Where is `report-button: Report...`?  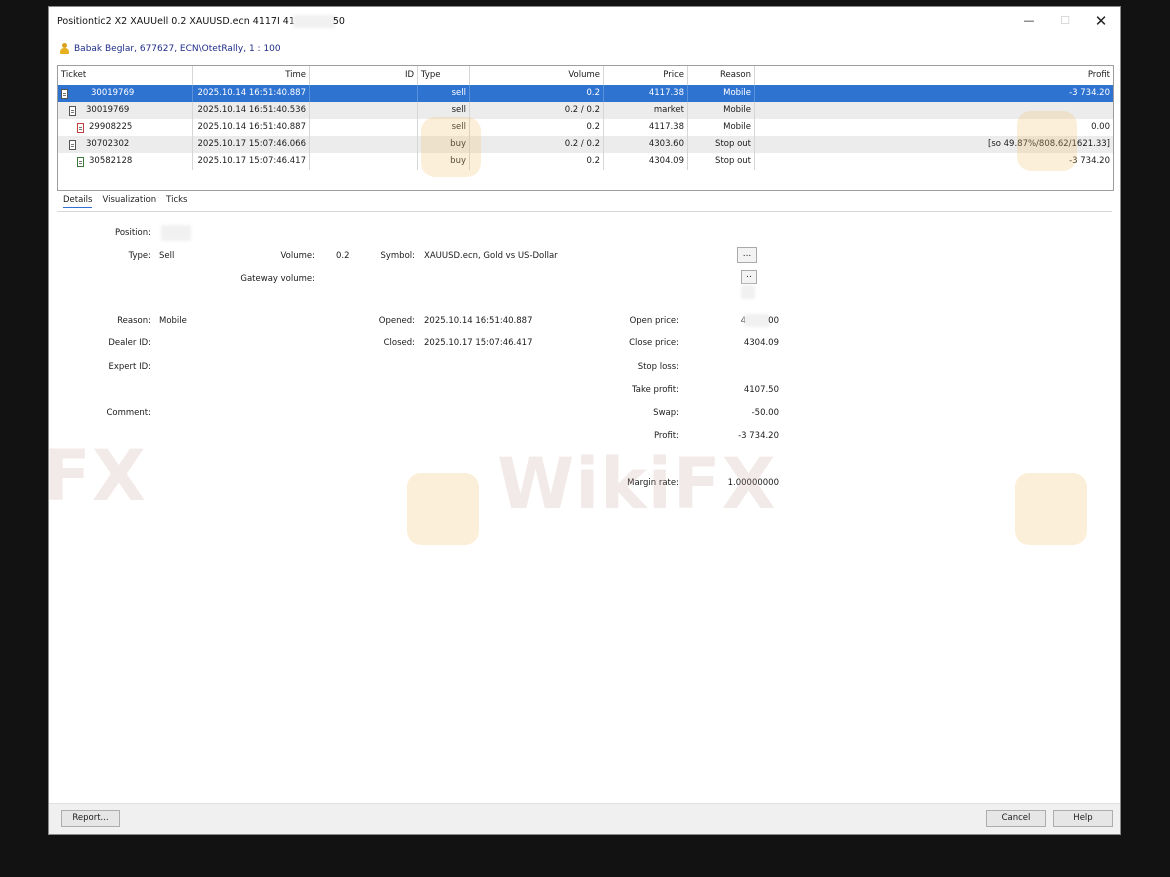 report-button: Report... is located at coordinates (90, 818).